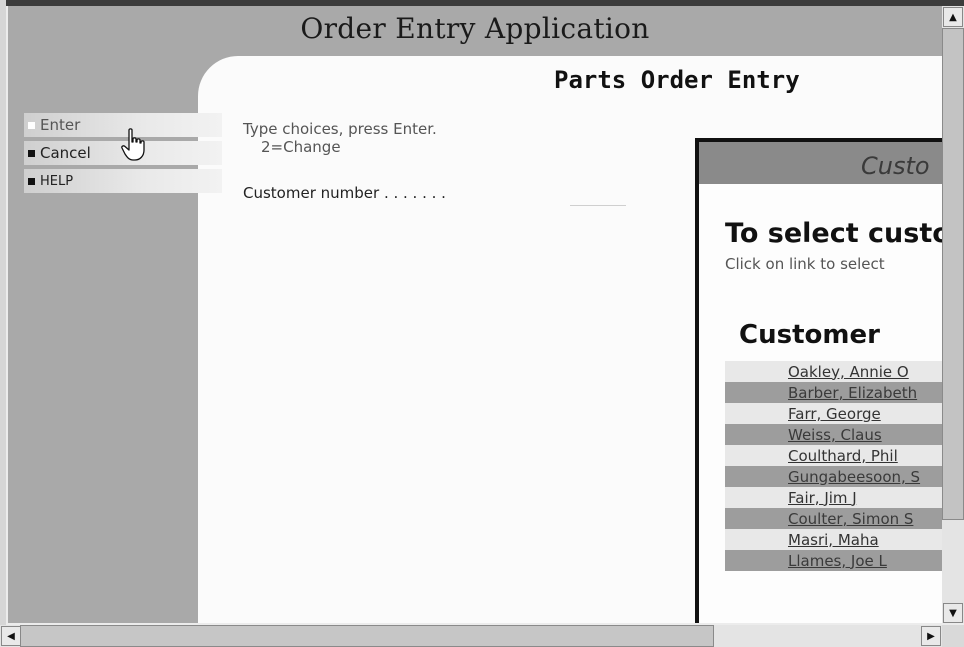 The height and width of the screenshot is (647, 964). I want to click on customer-number-input, so click(598, 198).